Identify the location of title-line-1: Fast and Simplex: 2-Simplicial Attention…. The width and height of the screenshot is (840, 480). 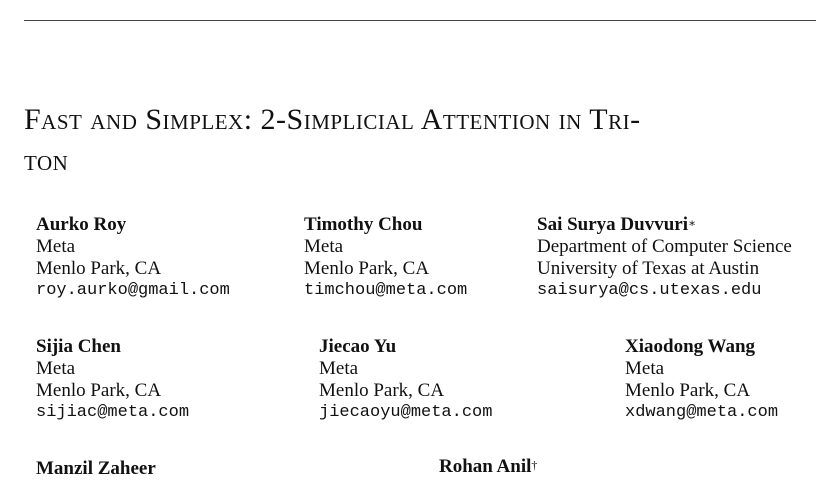
(332, 119).